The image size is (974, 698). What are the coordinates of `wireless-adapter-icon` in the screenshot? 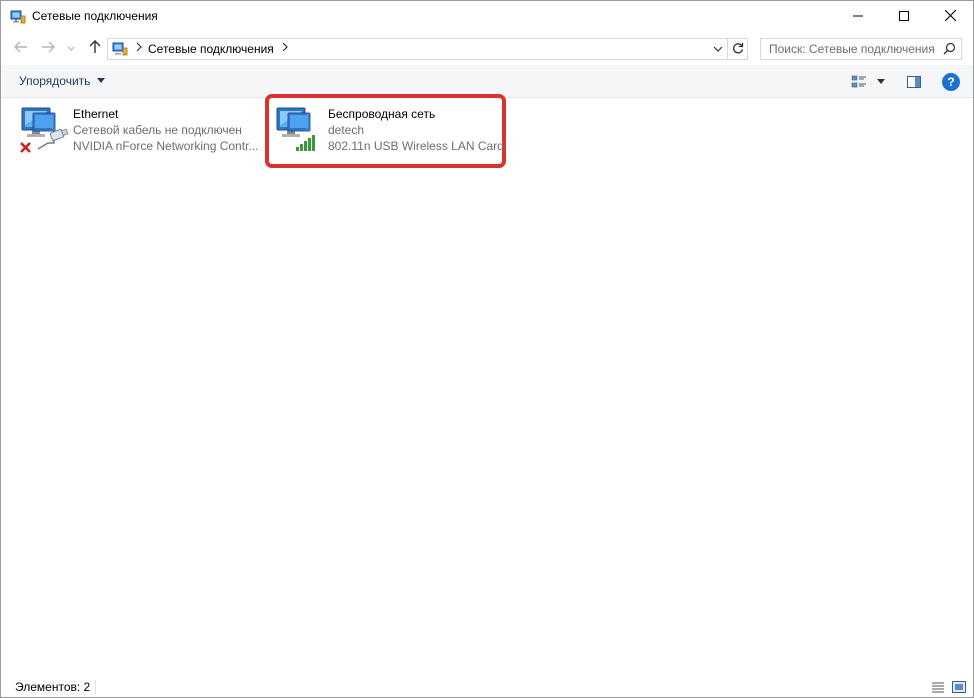 It's located at (299, 129).